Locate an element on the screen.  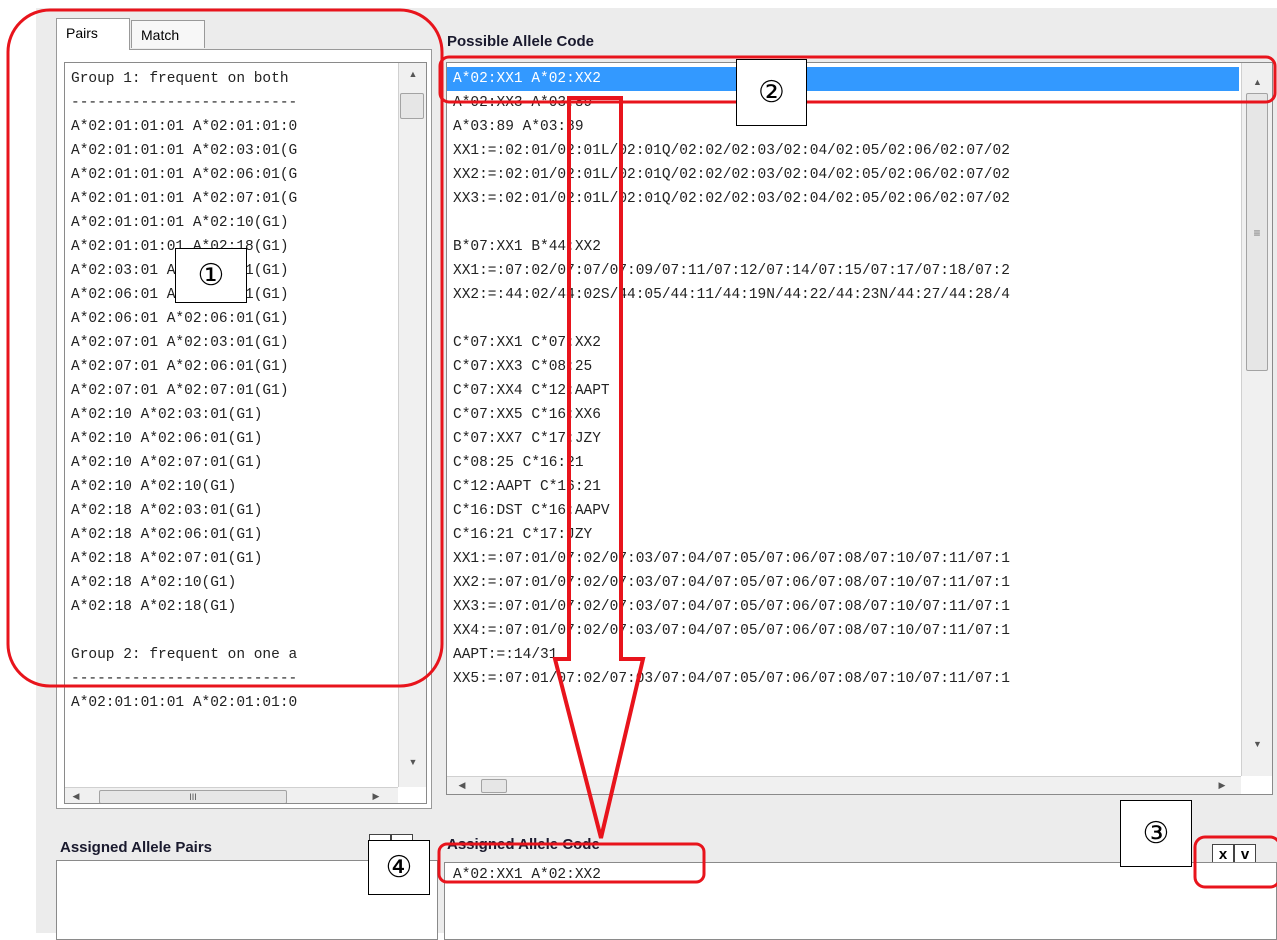
possible-code-row-highlight is located at coordinates (857, 79).